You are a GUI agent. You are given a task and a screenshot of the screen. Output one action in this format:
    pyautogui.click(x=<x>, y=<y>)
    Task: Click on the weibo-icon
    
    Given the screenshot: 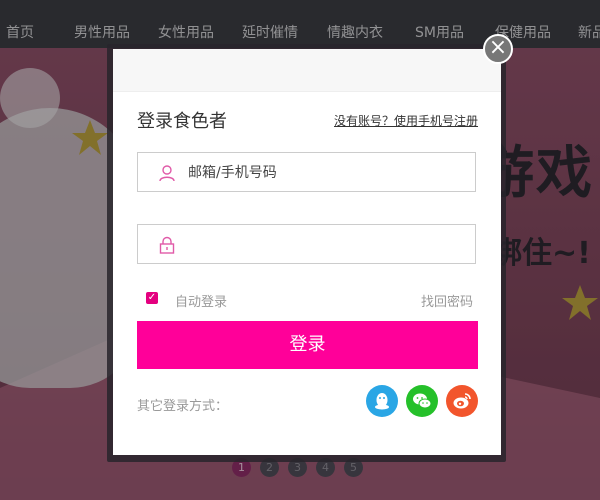 What is the action you would take?
    pyautogui.click(x=462, y=401)
    